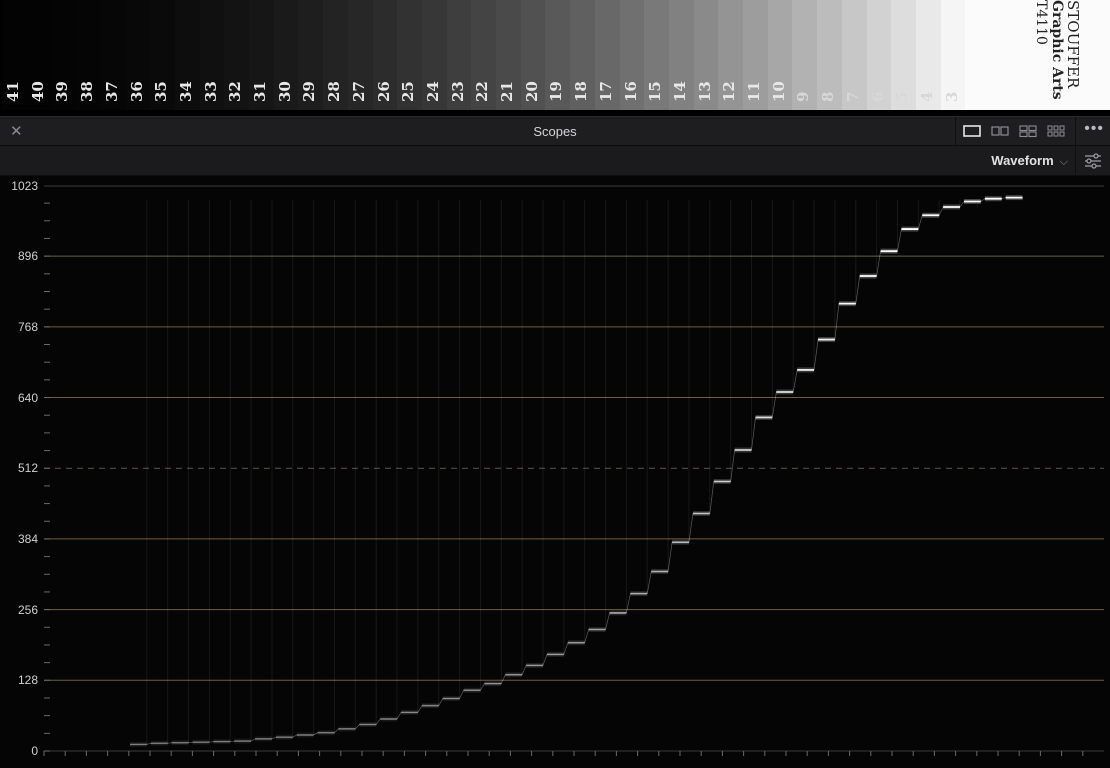 The width and height of the screenshot is (1110, 768). What do you see at coordinates (27, 468) in the screenshot?
I see `scale-label: 512` at bounding box center [27, 468].